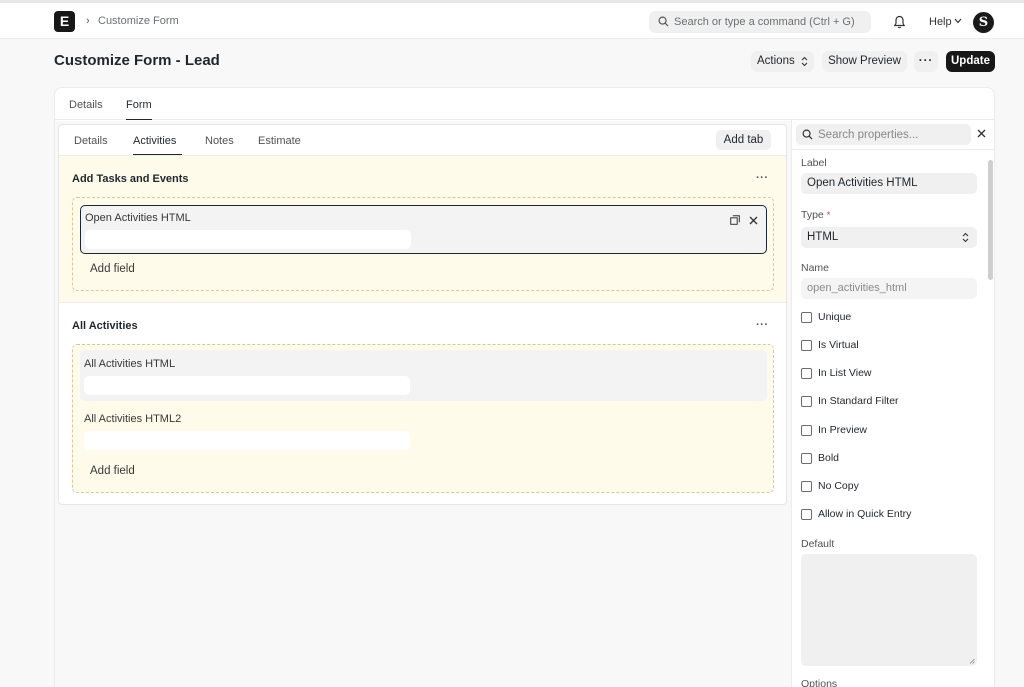  I want to click on active-form-tab-indicator, so click(157, 154).